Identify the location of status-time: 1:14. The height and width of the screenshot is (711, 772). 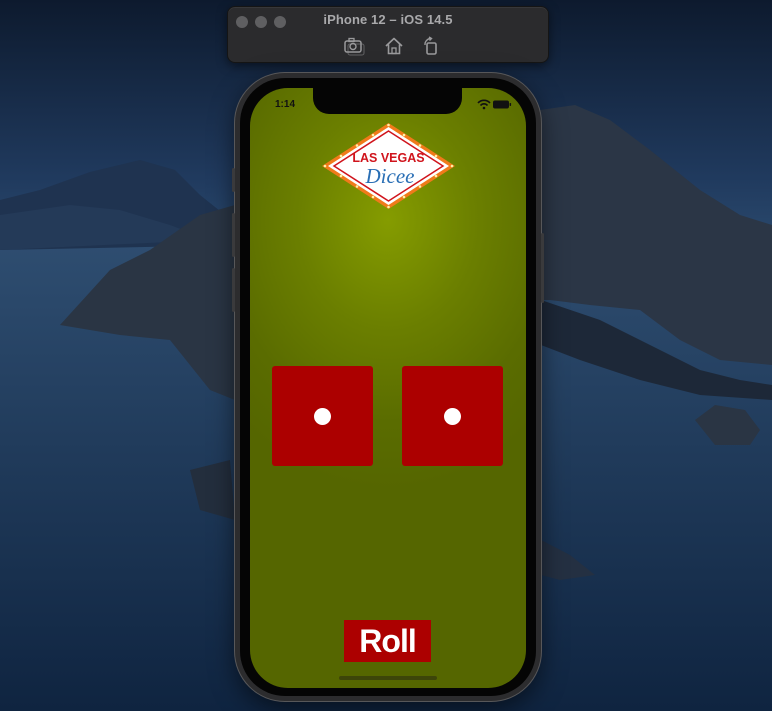
(285, 104).